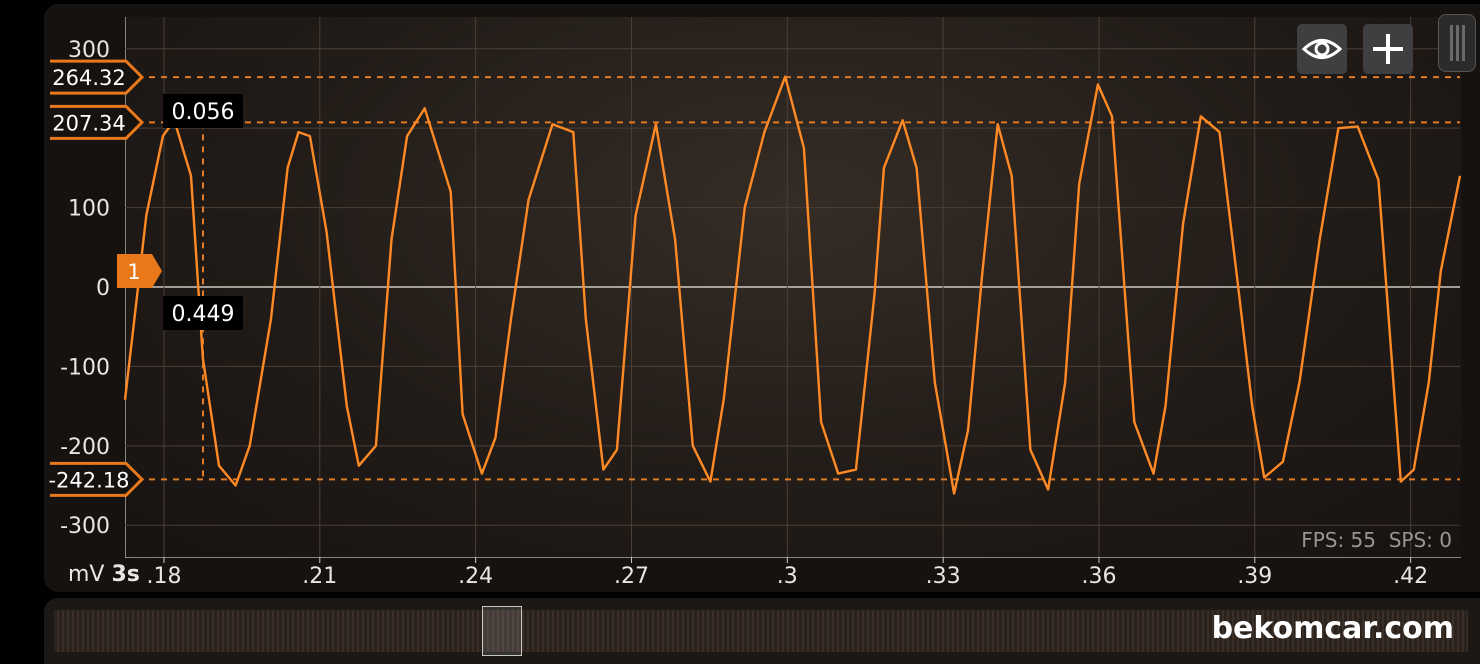 This screenshot has width=1480, height=664. I want to click on cursor-readout-bottom: 0.449, so click(203, 313).